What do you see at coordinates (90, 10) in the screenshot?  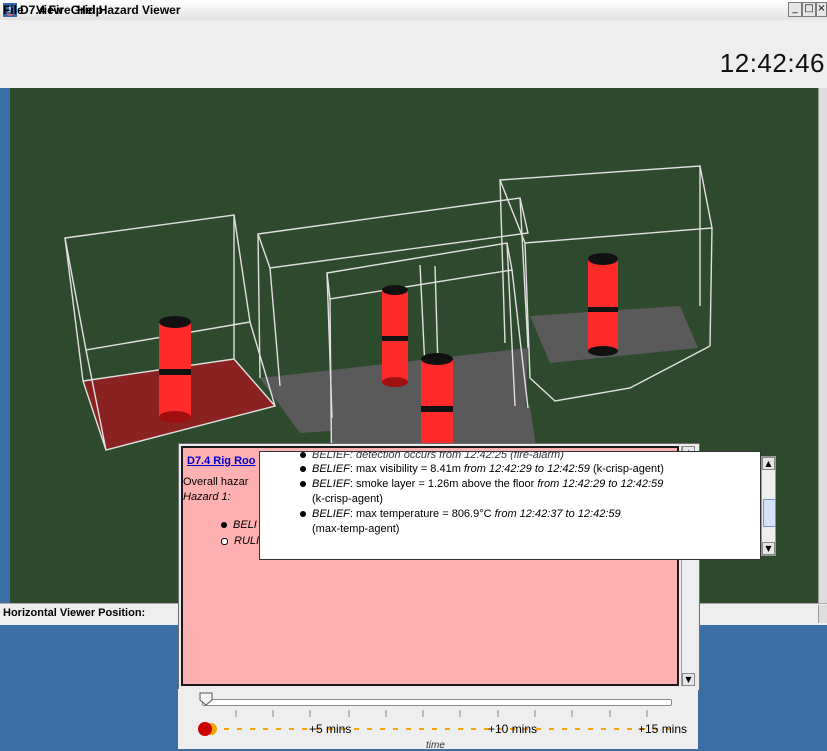 I see `menu-help: Help` at bounding box center [90, 10].